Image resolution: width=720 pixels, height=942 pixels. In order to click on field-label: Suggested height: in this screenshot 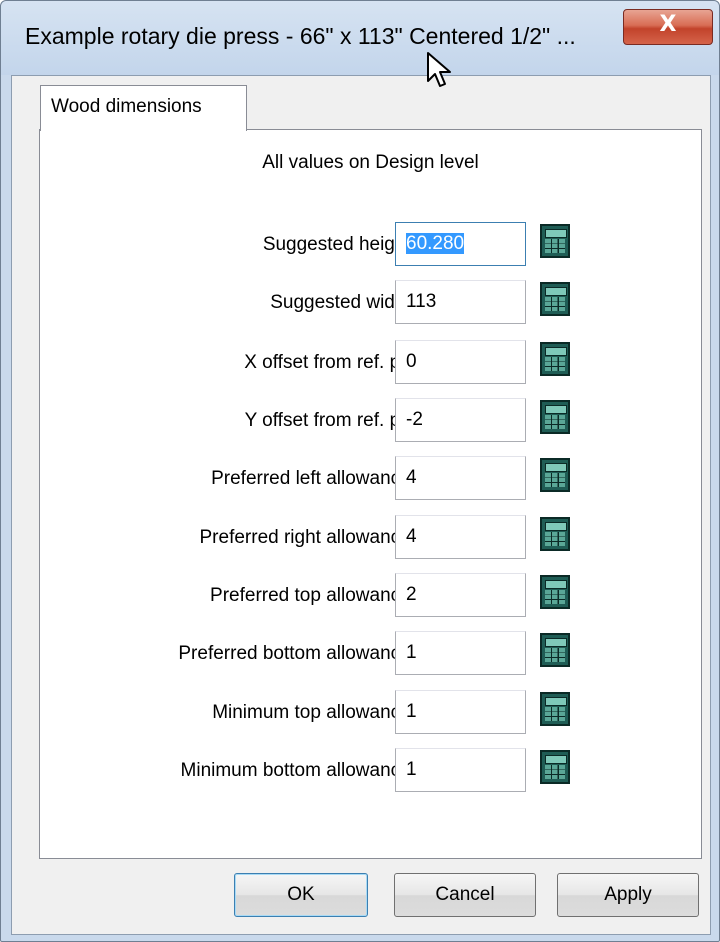, I will do `click(339, 244)`.